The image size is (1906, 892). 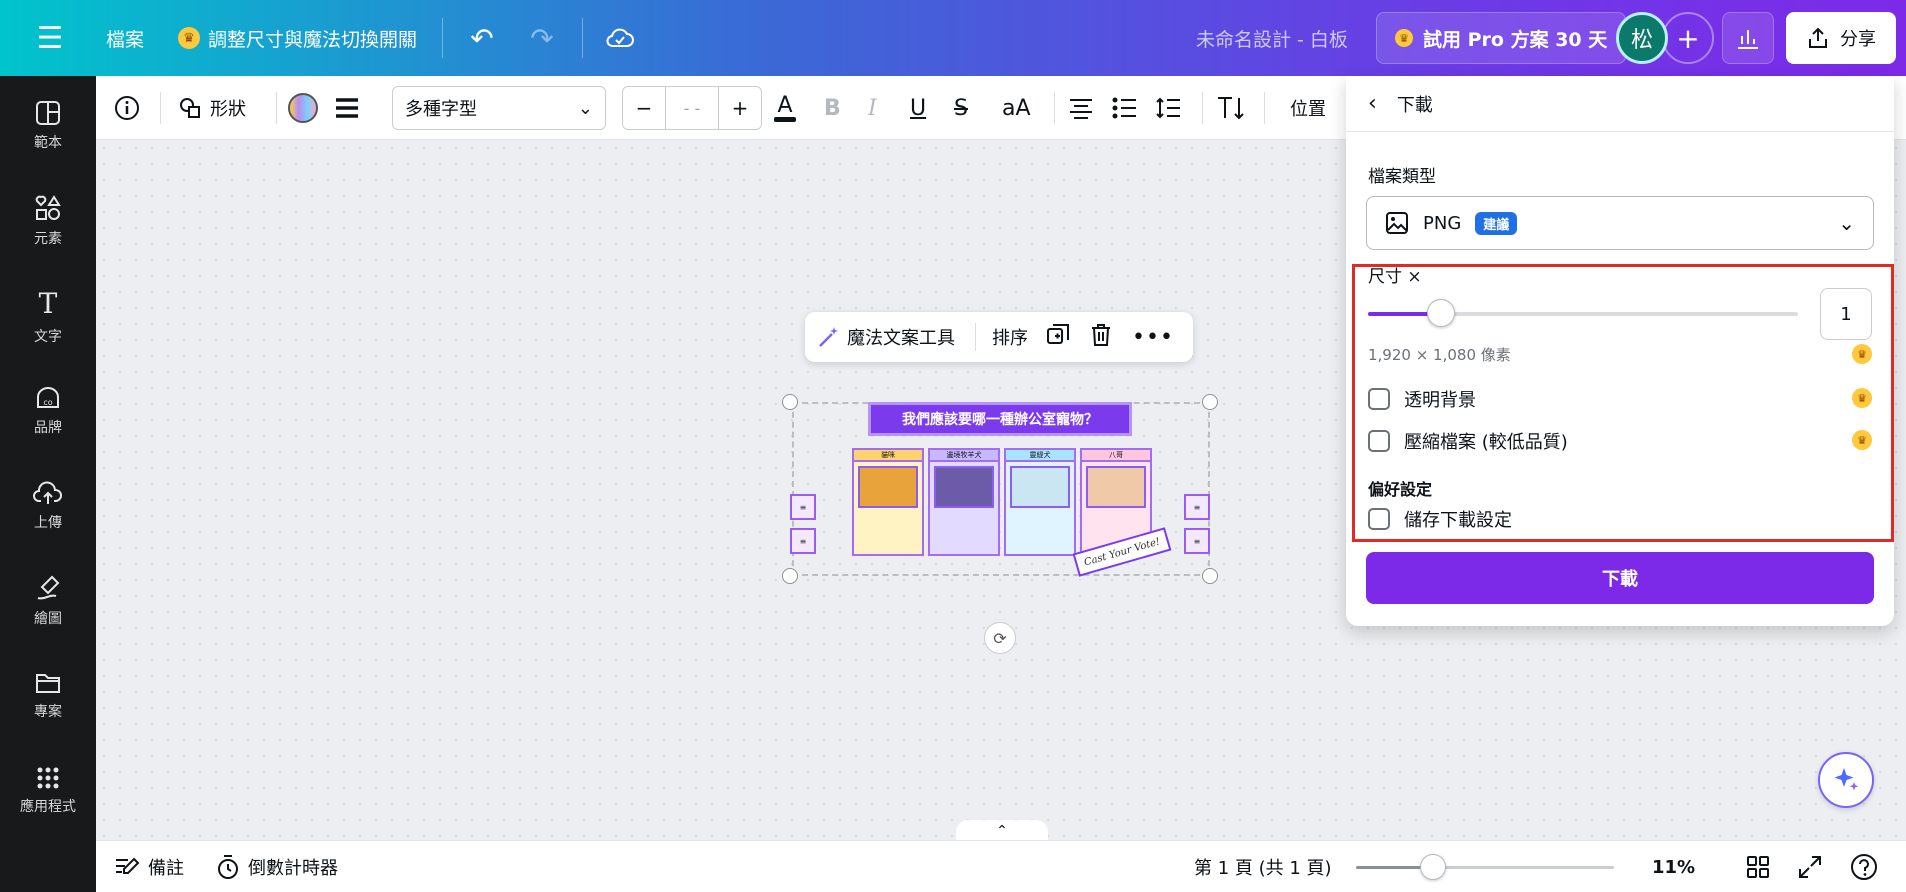 What do you see at coordinates (1016, 108) in the screenshot?
I see `letter-case-button: aA` at bounding box center [1016, 108].